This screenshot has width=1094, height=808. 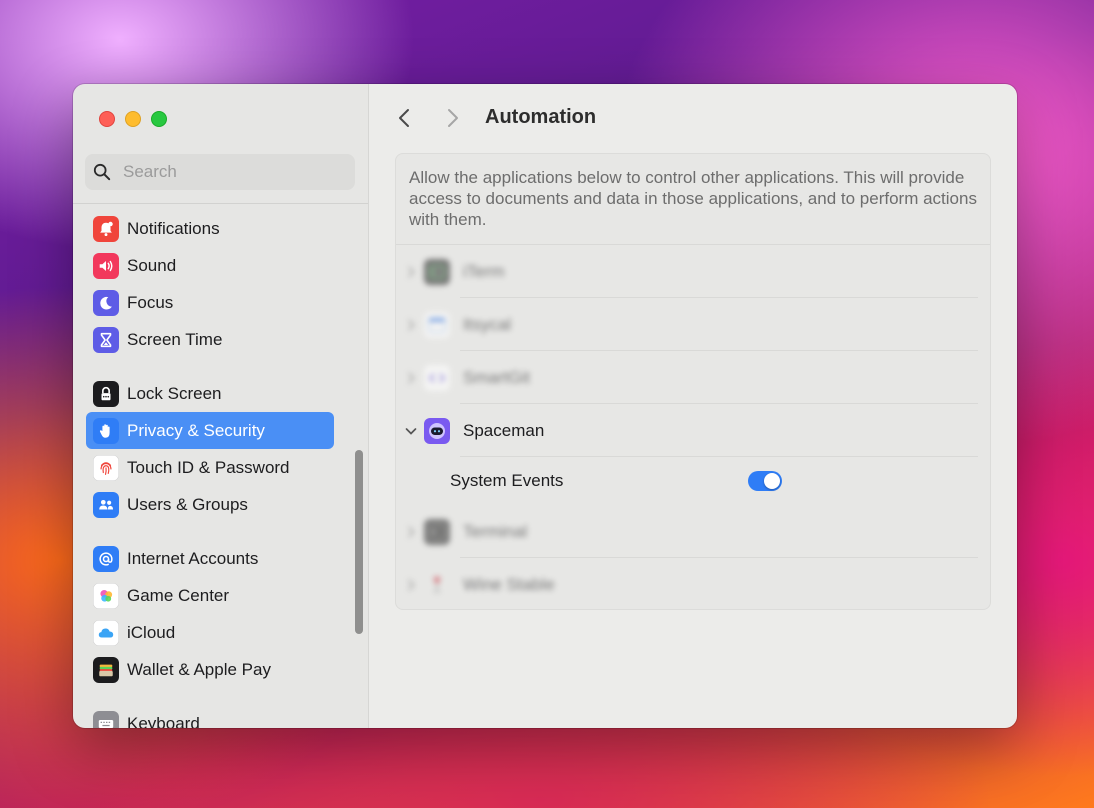 I want to click on sidebar-item-label: Screen Time, so click(x=175, y=339).